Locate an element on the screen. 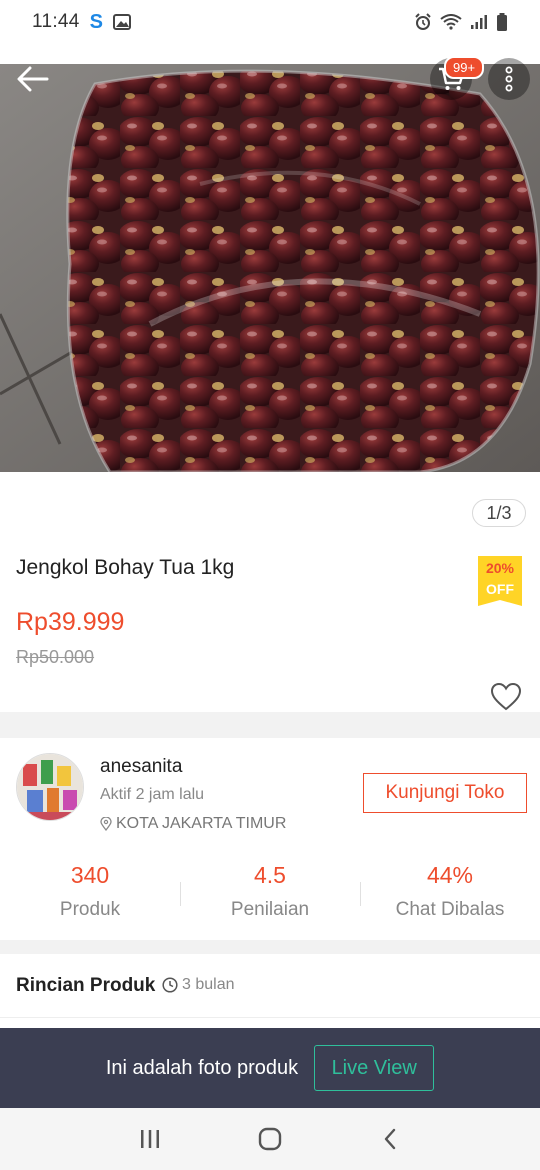 This screenshot has height=1170, width=540. chevron-left-icon is located at coordinates (390, 1139).